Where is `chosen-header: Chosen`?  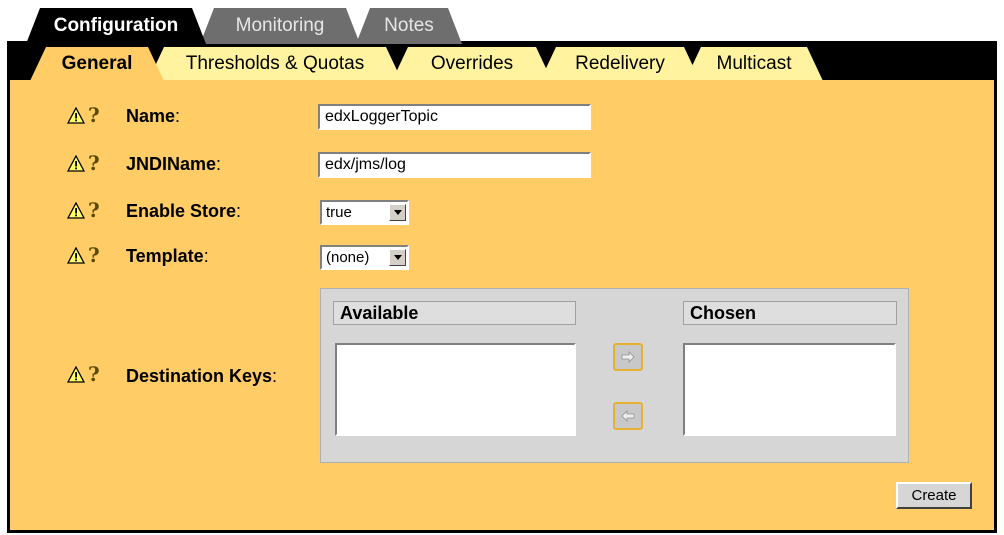
chosen-header: Chosen is located at coordinates (790, 313).